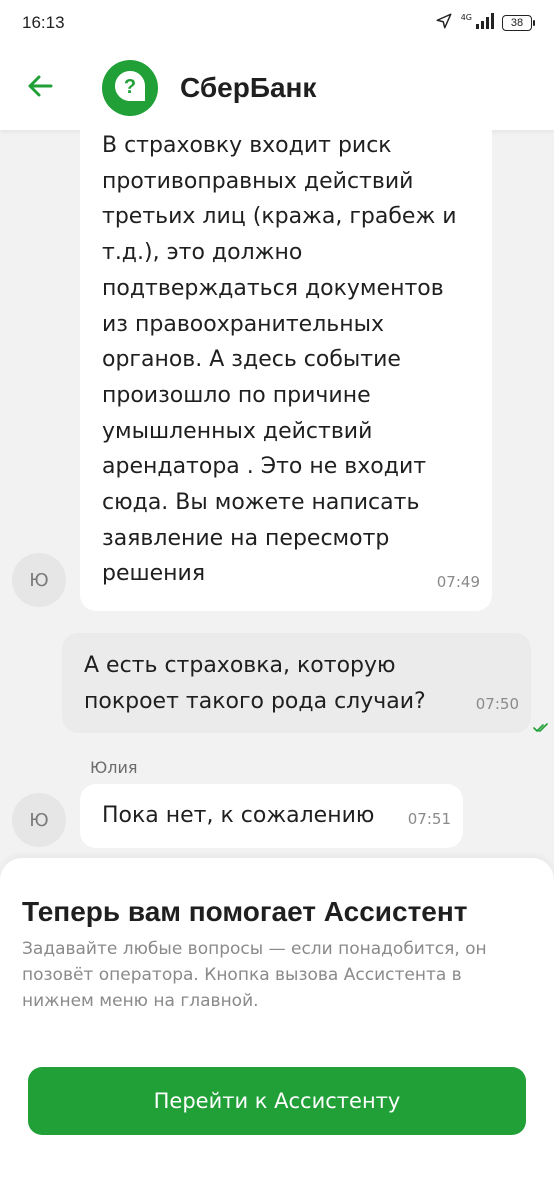 The width and height of the screenshot is (554, 1200). Describe the element at coordinates (277, 23) in the screenshot. I see `status-bar: 16:13 4G 38` at that location.